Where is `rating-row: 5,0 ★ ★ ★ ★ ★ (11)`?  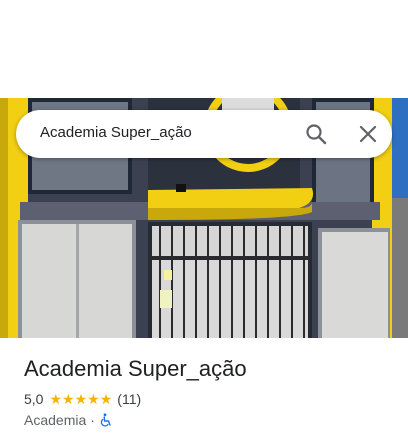
rating-row: 5,0 ★ ★ ★ ★ ★ (11) is located at coordinates (82, 399).